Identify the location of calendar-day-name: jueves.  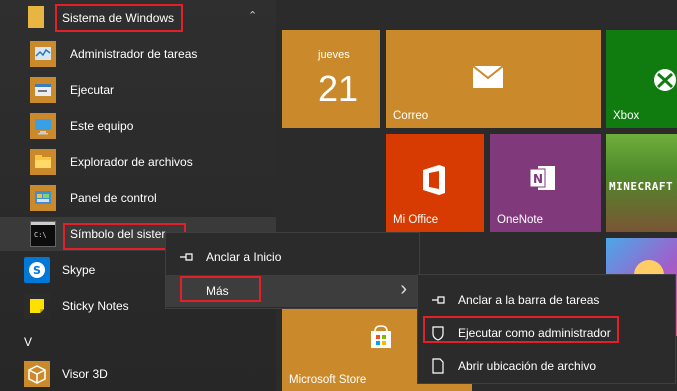
(334, 55).